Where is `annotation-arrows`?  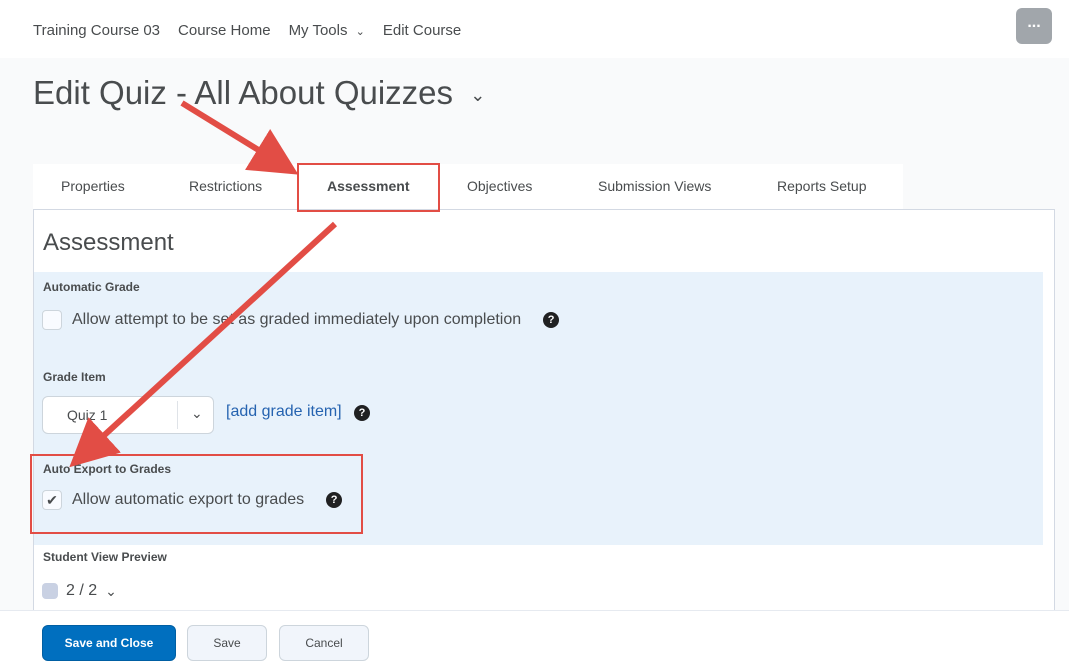 annotation-arrows is located at coordinates (203, 284).